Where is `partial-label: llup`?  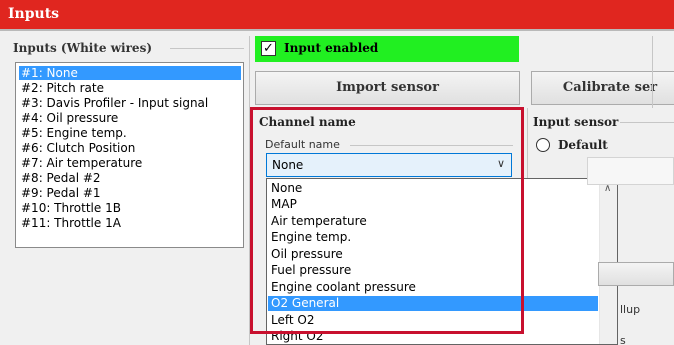
partial-label: llup is located at coordinates (630, 309).